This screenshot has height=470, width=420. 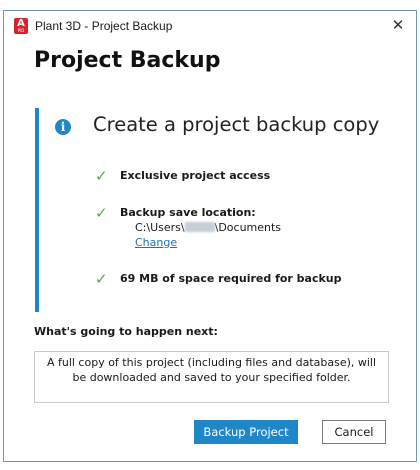 I want to click on backup-project-button: Backup Project, so click(x=246, y=432).